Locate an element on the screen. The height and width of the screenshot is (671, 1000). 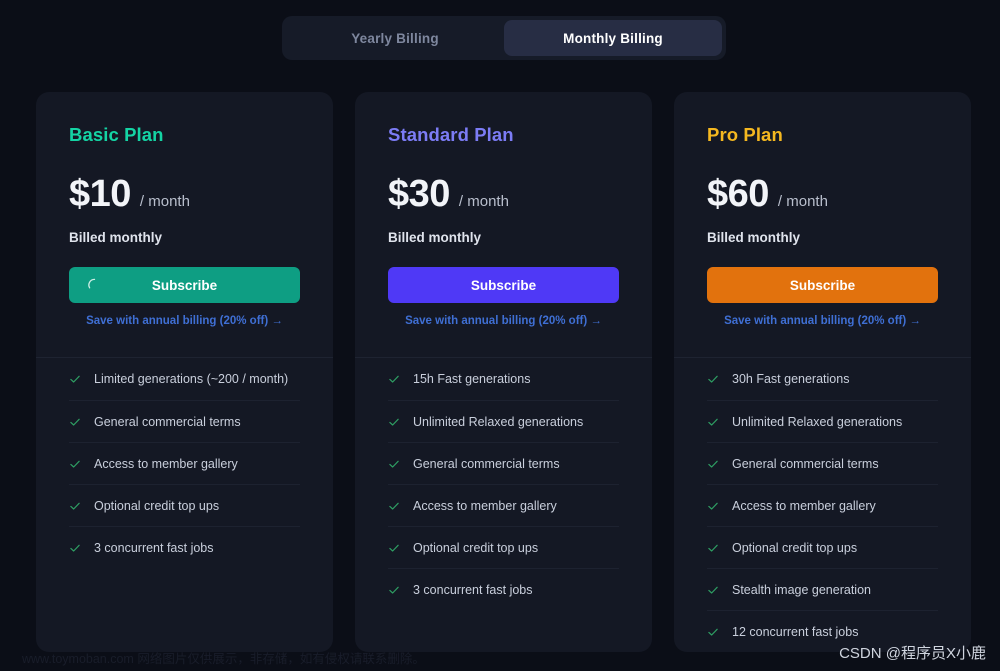
feature-label: 30h Fast generations is located at coordinates (791, 379).